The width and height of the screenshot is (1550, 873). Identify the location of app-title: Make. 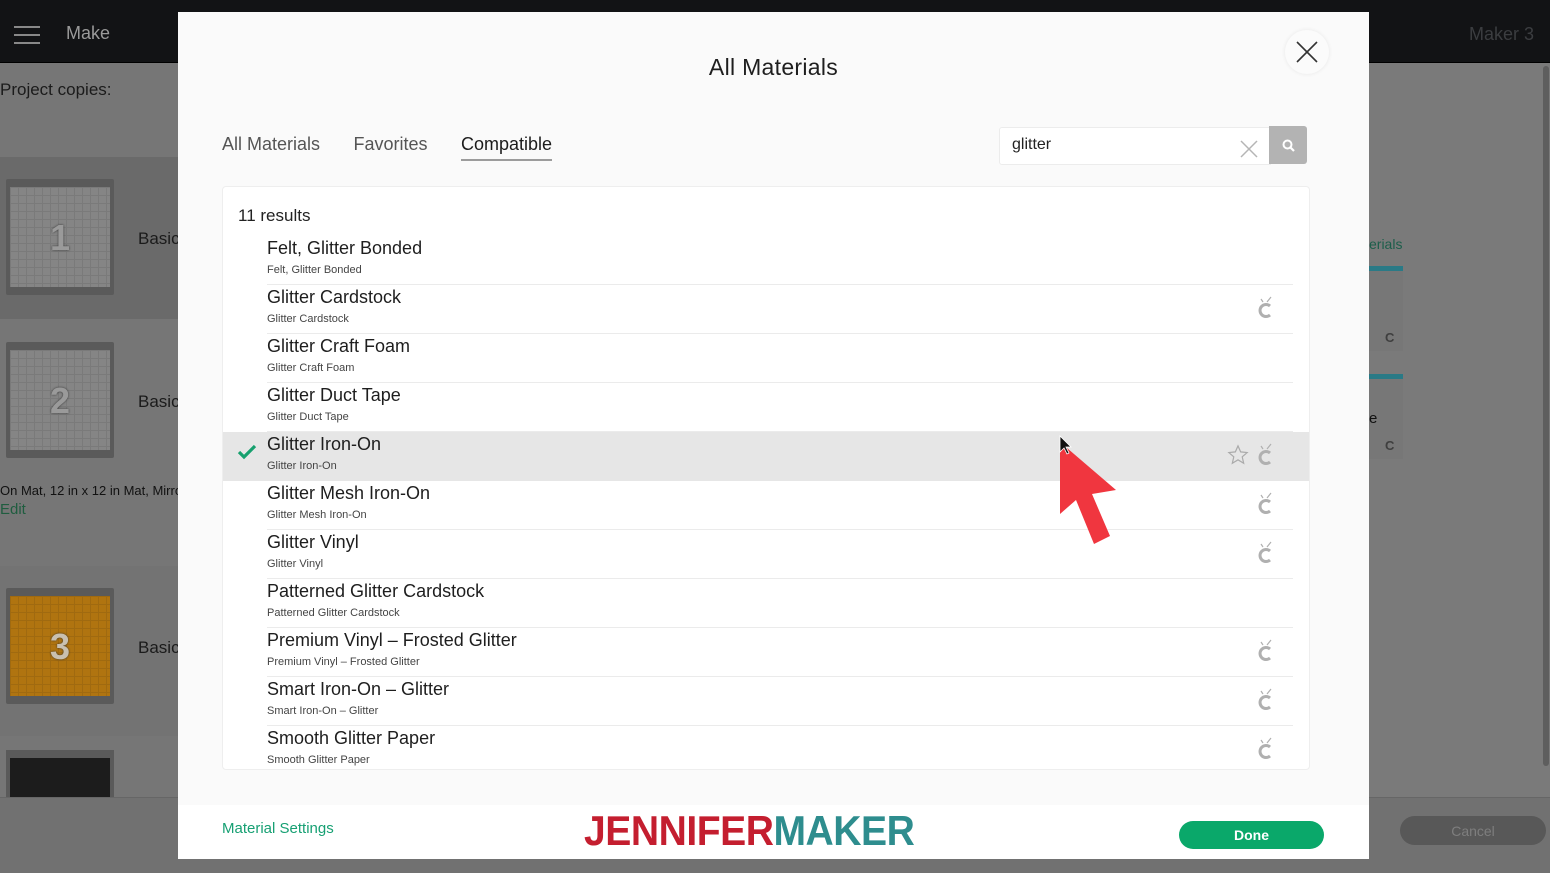
(88, 33).